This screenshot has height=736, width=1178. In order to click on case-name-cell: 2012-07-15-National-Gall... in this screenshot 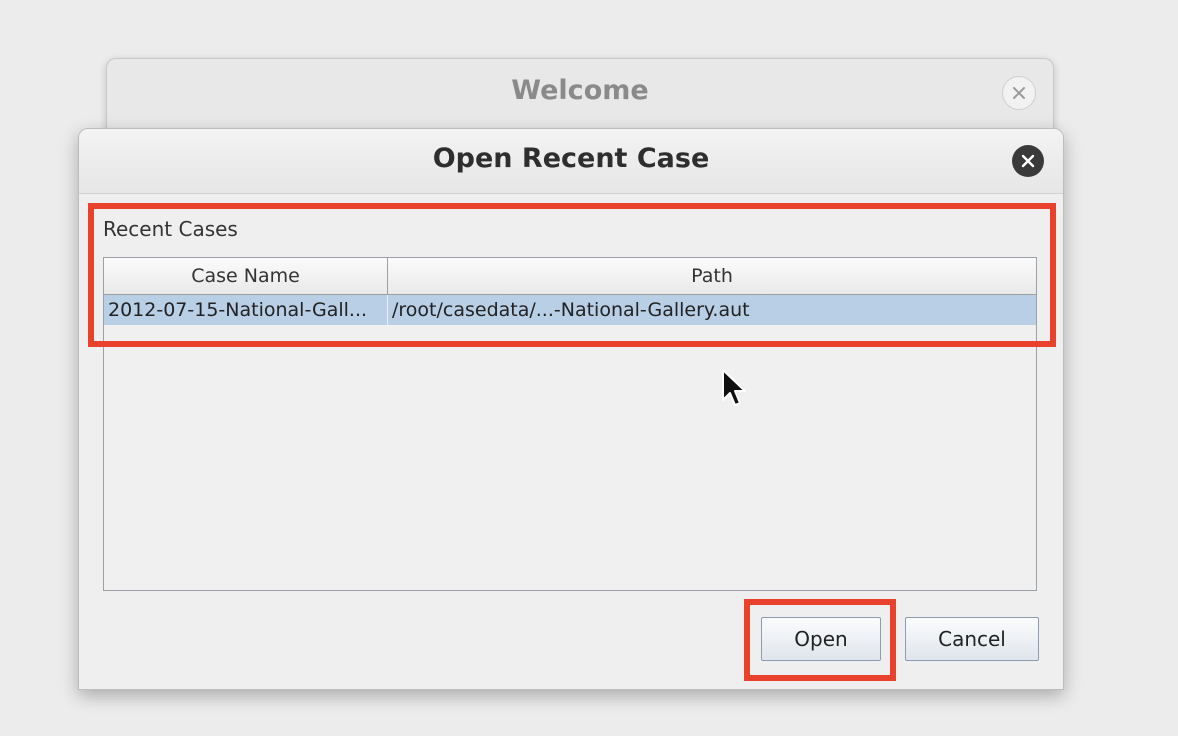, I will do `click(246, 310)`.